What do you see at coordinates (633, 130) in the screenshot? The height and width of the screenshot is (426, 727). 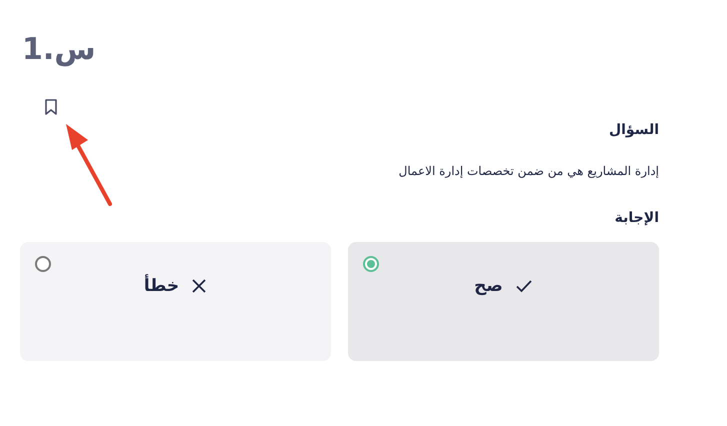 I see `question-label: السؤال` at bounding box center [633, 130].